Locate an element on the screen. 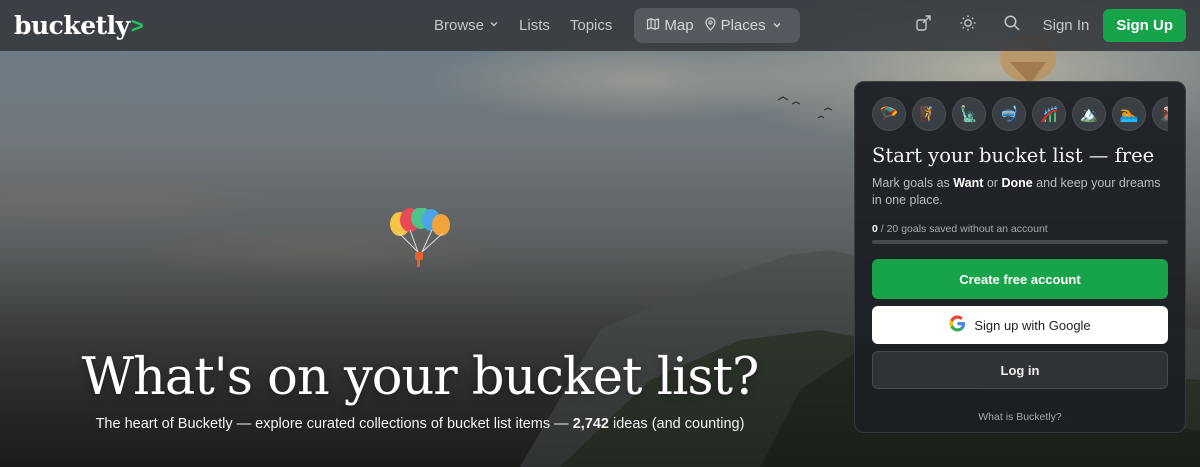 The image size is (1200, 467). map-icon is located at coordinates (655, 26).